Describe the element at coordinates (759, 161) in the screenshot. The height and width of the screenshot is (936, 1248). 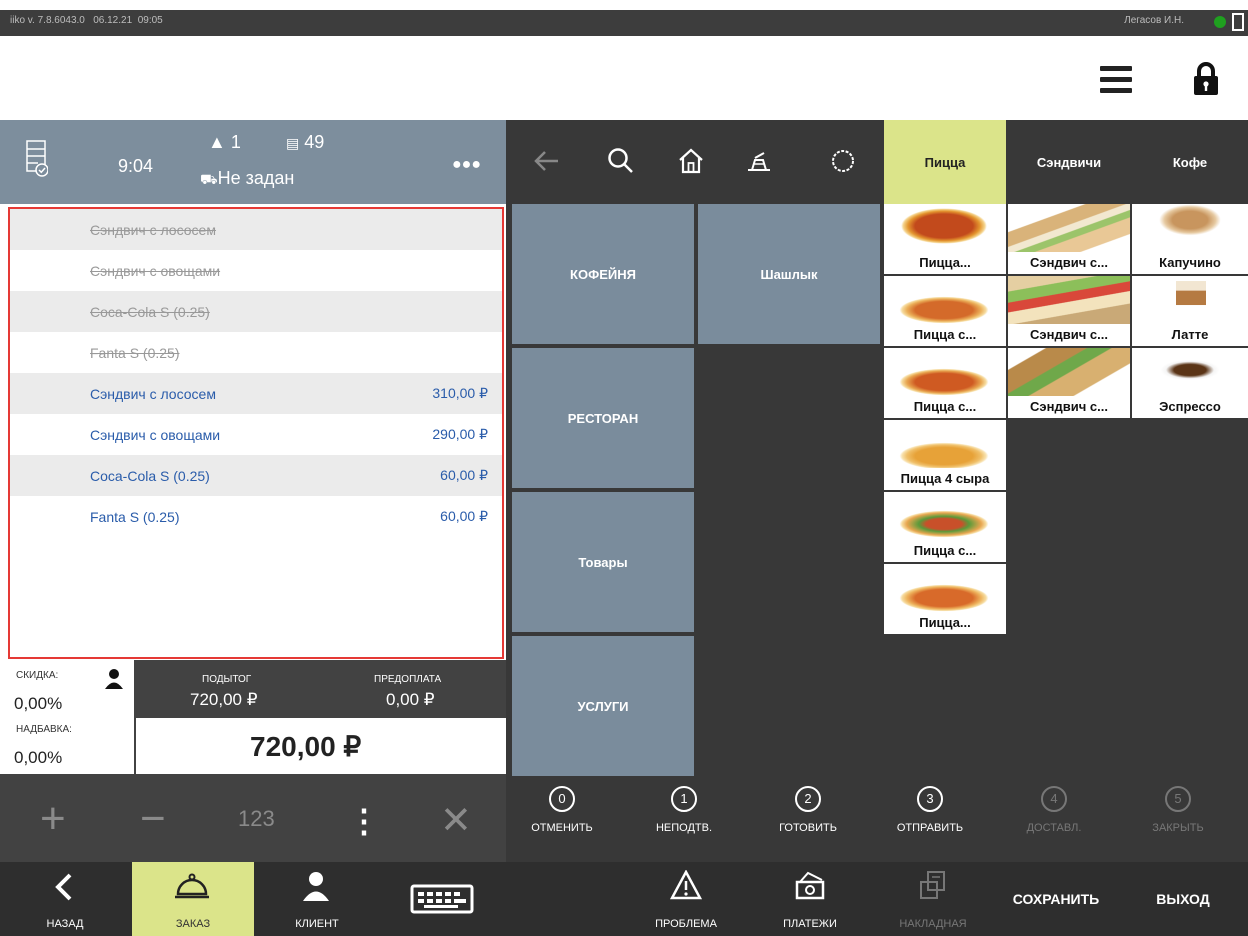
I see `kitchen-scale-icon` at that location.